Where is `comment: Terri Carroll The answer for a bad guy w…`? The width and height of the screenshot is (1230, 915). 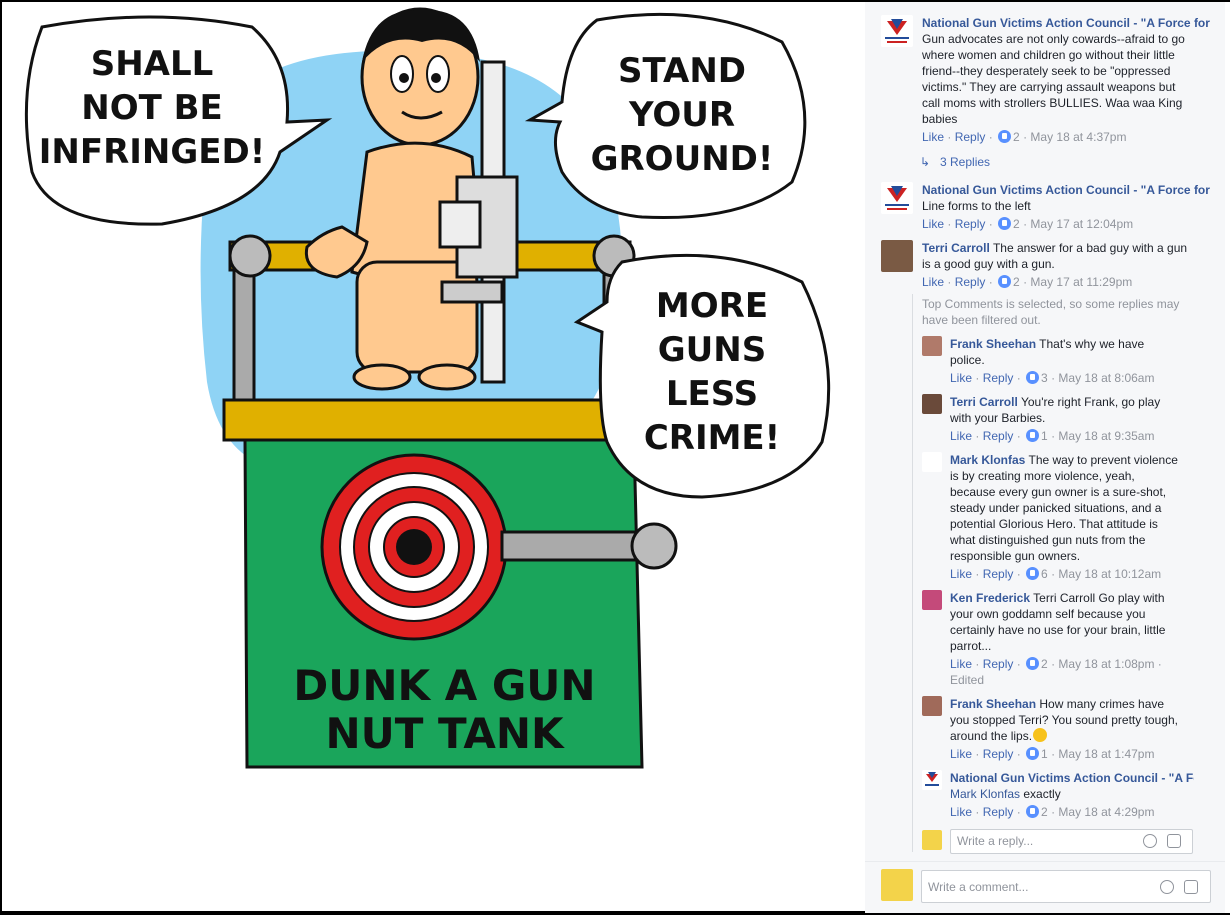
comment: Terri Carroll The answer for a bad guy w… is located at coordinates (1067, 265).